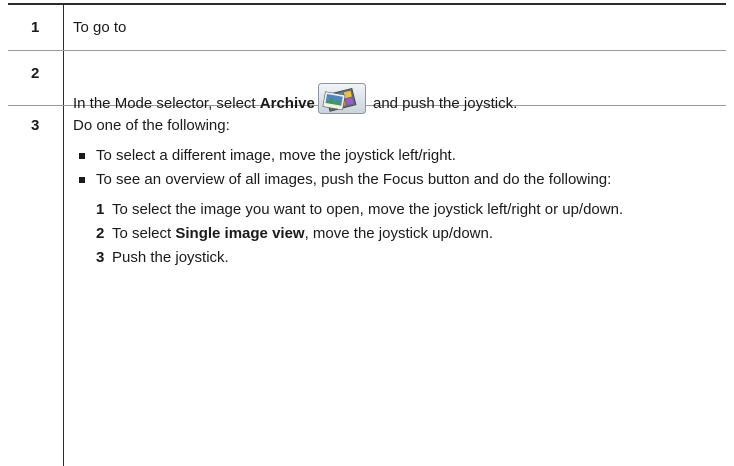  What do you see at coordinates (100, 209) in the screenshot?
I see `substep-number: 1` at bounding box center [100, 209].